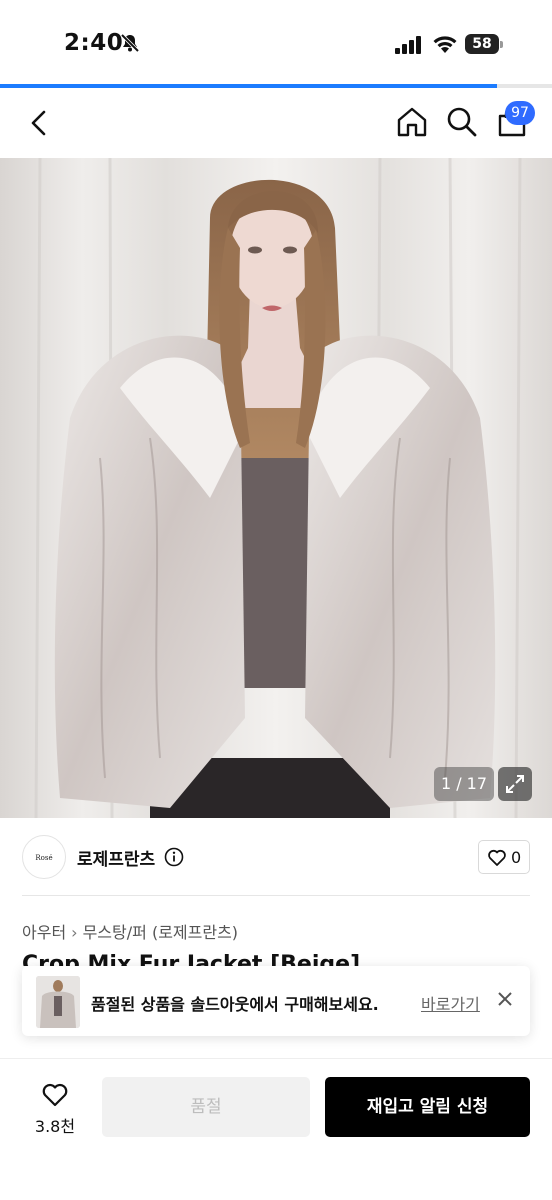 This screenshot has width=552, height=1200. Describe the element at coordinates (276, 857) in the screenshot. I see `seller-row: Rosé Frantz 로제프란츠 0` at that location.